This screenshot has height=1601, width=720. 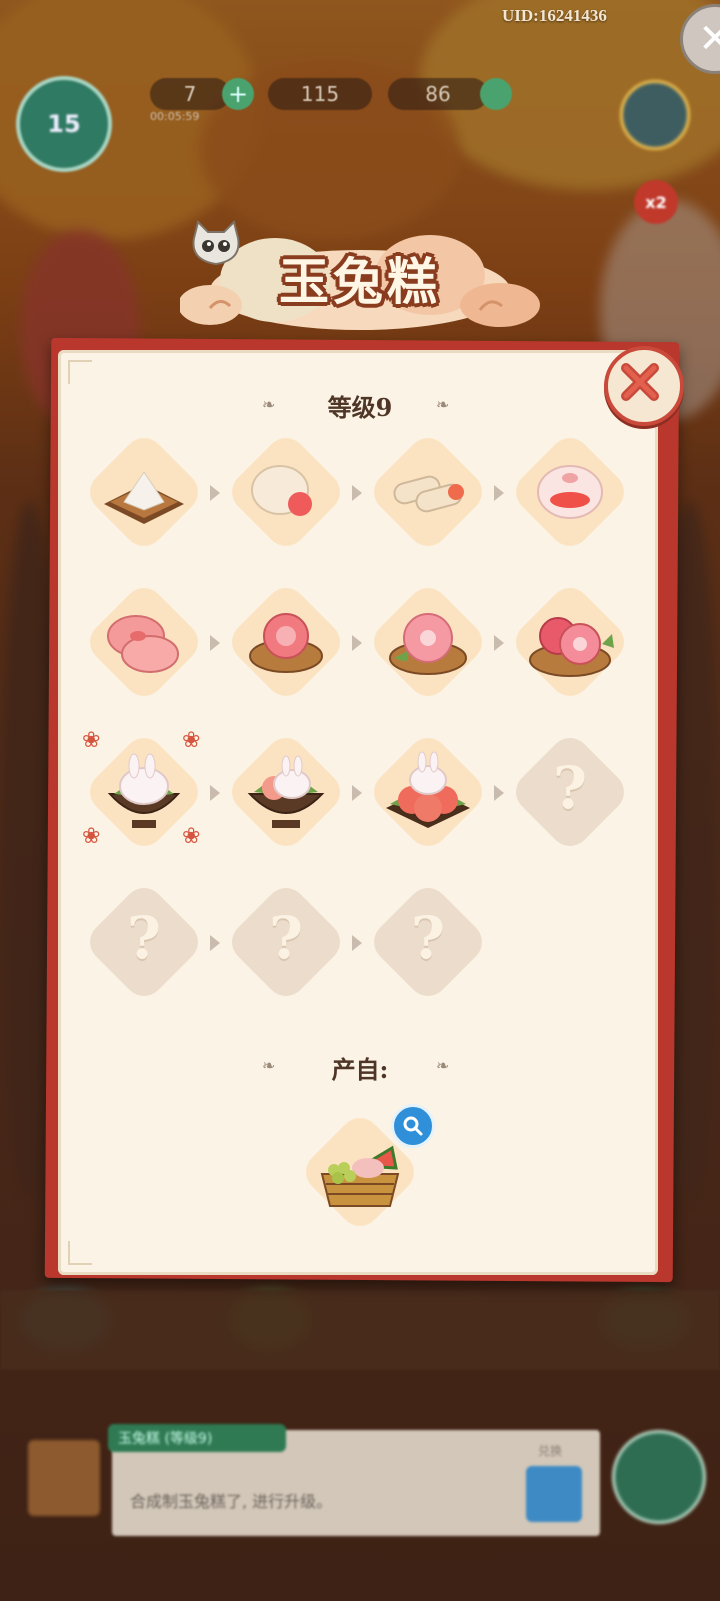 I want to click on add-energy-button: +, so click(x=238, y=94).